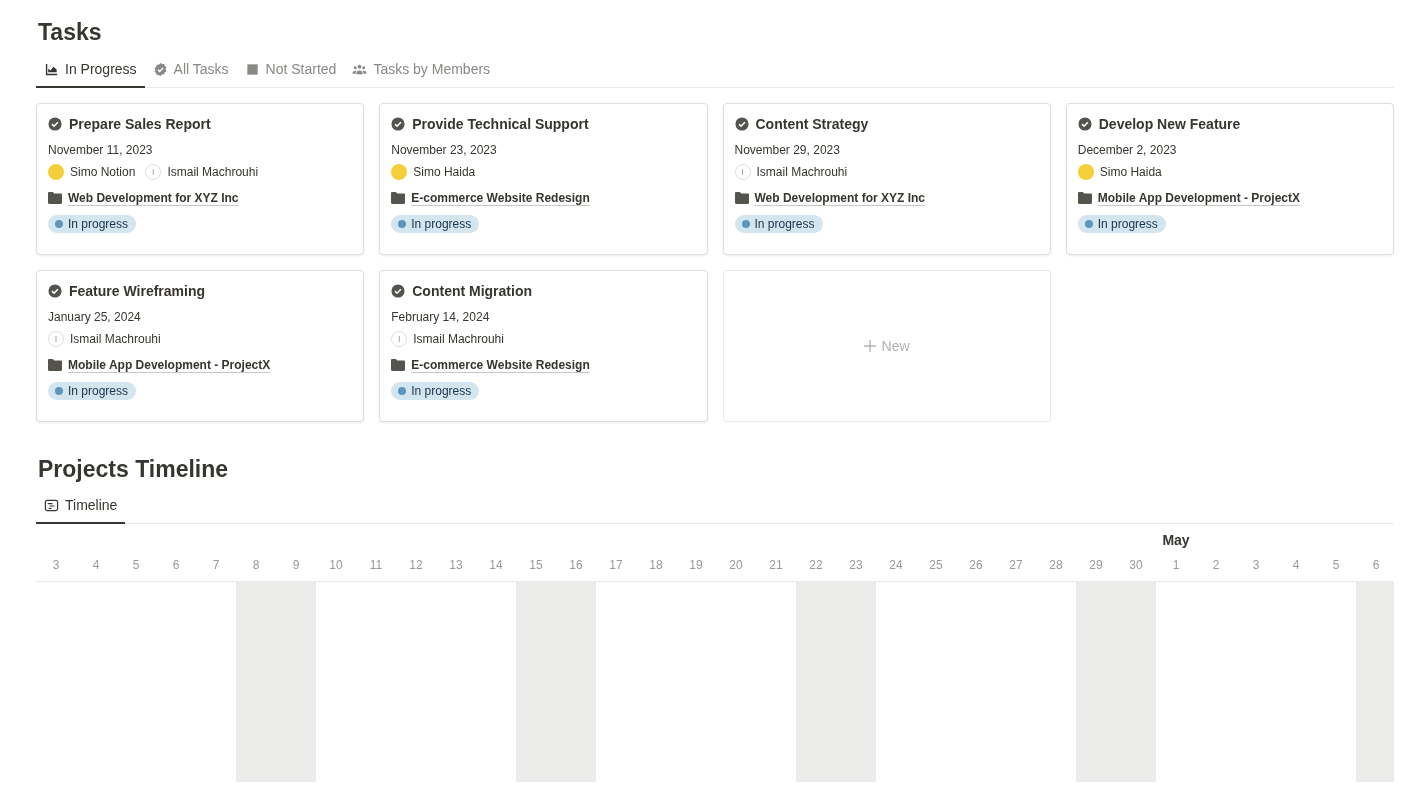 The height and width of the screenshot is (789, 1421). I want to click on day-label: 25, so click(936, 564).